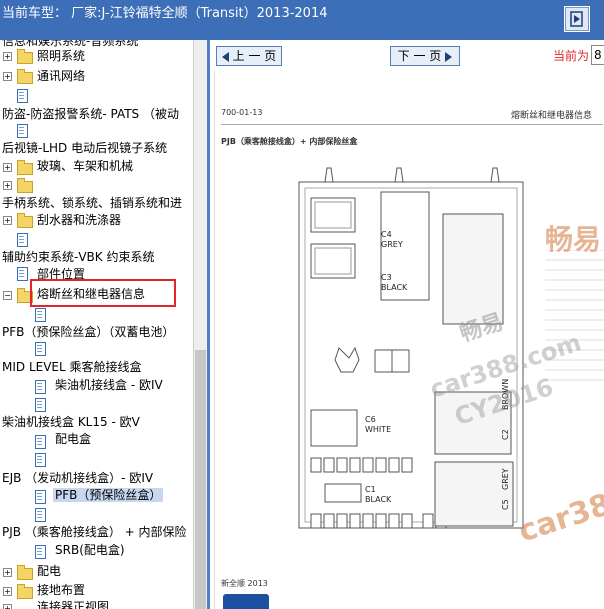  Describe the element at coordinates (244, 583) in the screenshot. I see `page-footer: 新全顺 2013` at that location.